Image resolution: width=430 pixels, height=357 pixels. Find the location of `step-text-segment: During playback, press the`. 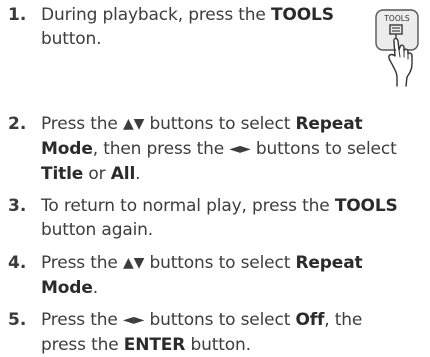

step-text-segment: During playback, press the is located at coordinates (156, 15).